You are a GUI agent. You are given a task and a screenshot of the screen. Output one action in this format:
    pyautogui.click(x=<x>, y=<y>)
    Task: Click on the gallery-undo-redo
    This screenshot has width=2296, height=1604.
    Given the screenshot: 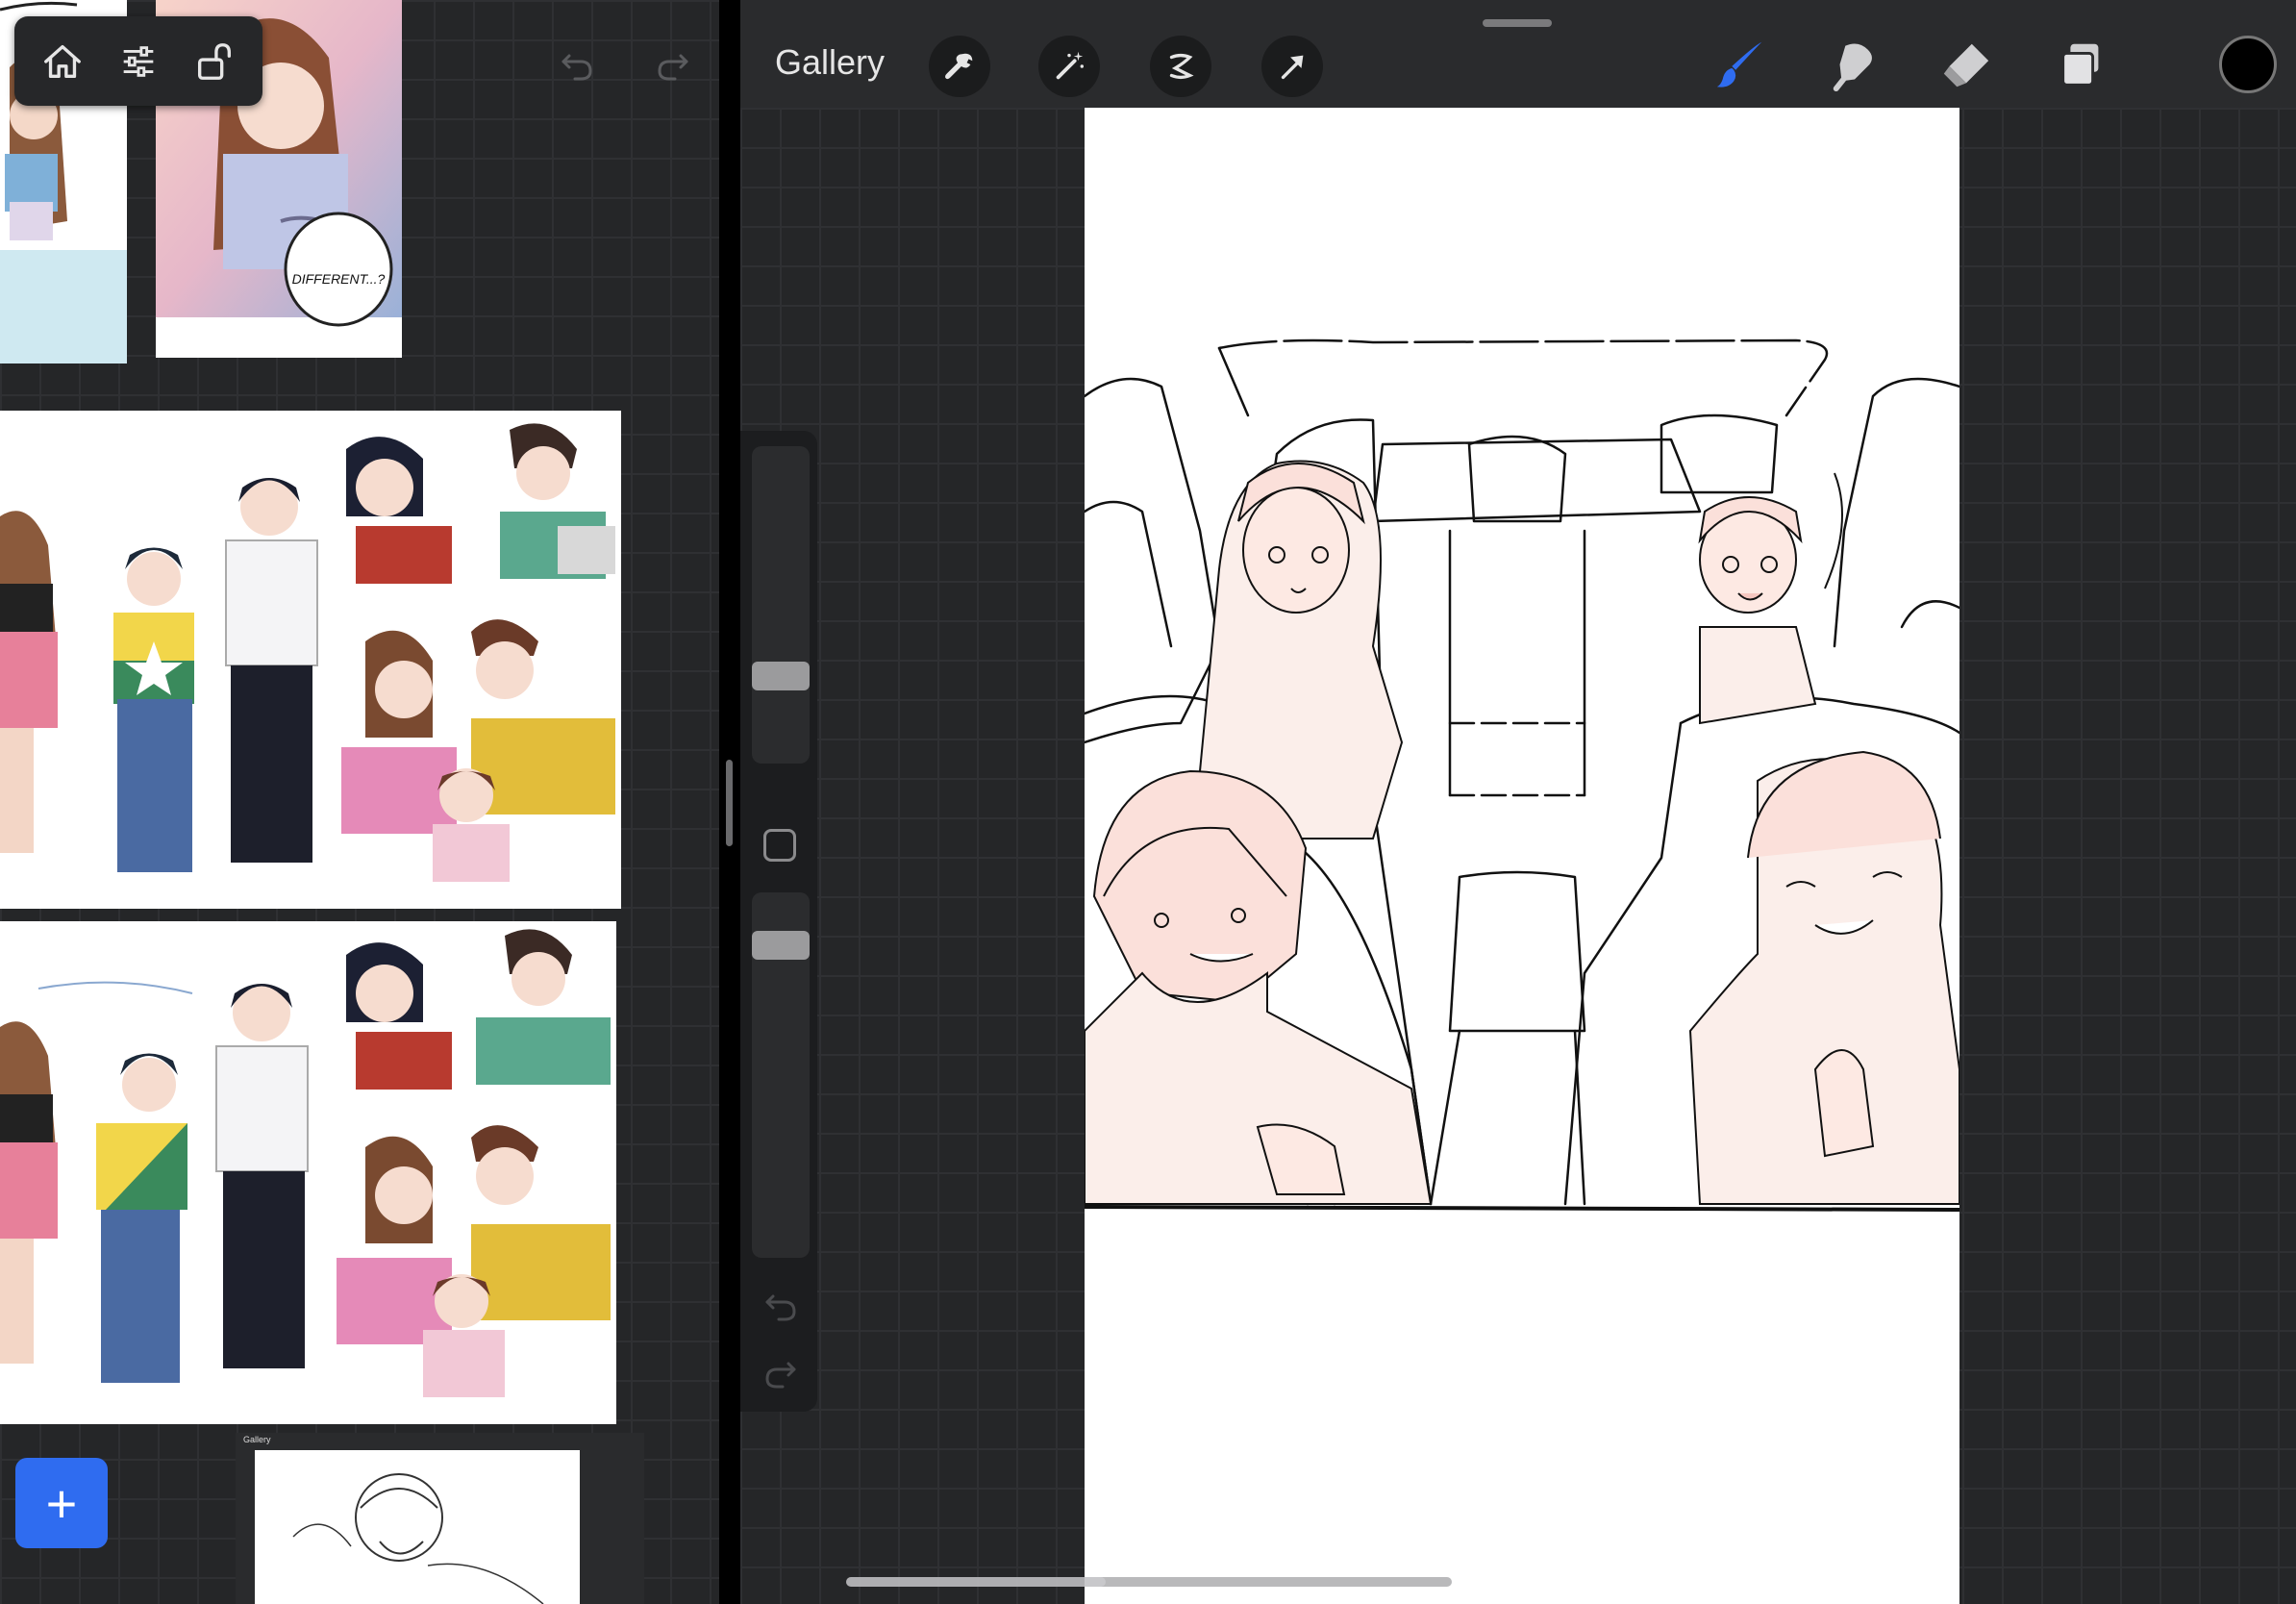 What is the action you would take?
    pyautogui.click(x=625, y=65)
    